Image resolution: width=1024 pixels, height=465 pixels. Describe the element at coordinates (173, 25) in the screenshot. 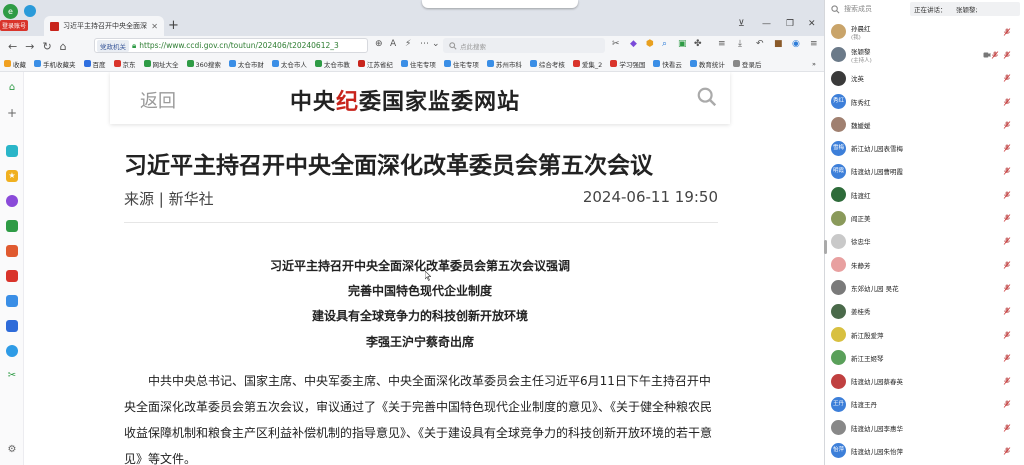

I see `new-tab-button: +` at that location.